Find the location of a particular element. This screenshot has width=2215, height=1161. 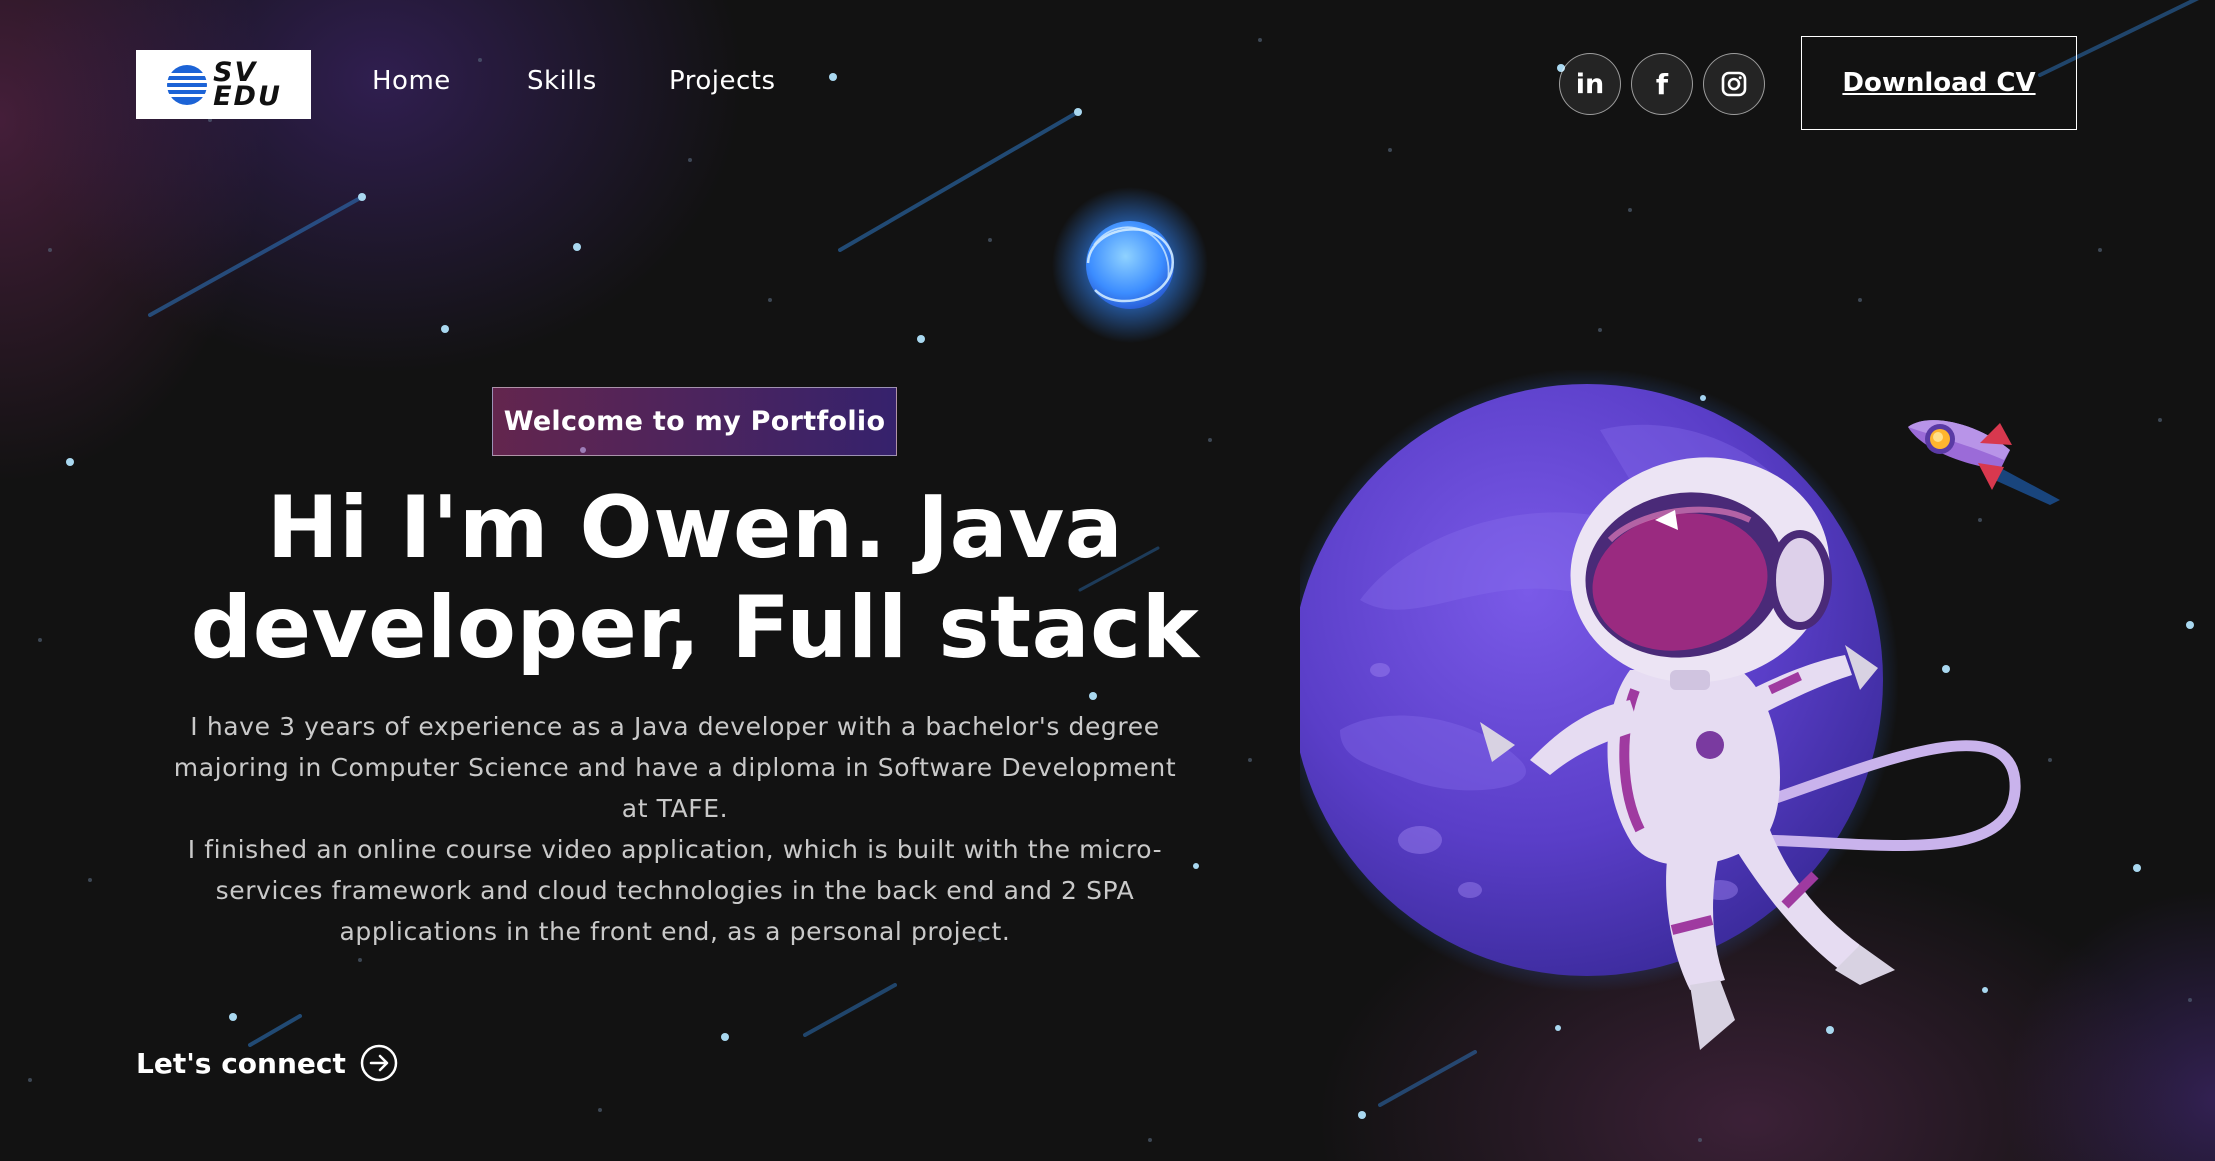

nav-skills-link: Skills is located at coordinates (562, 81).